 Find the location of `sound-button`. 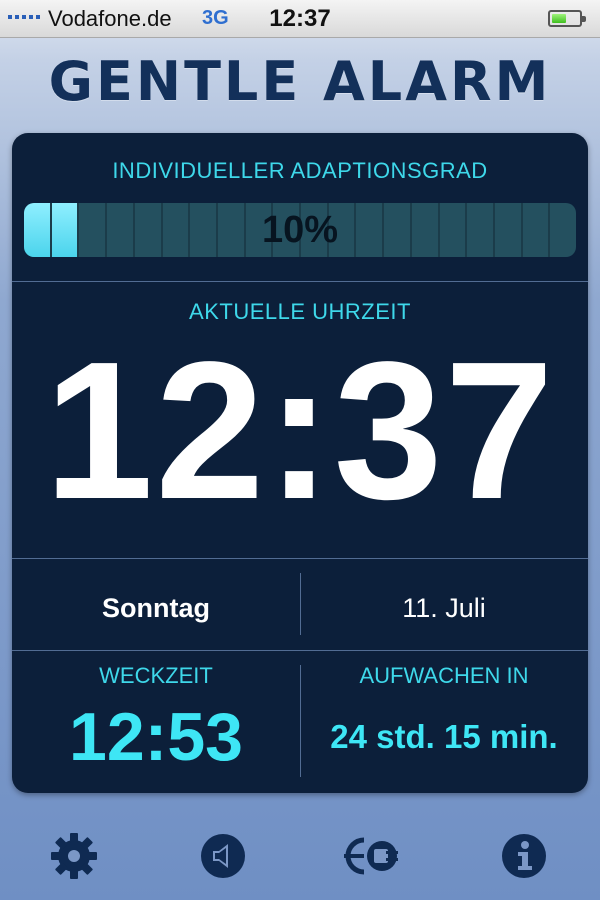

sound-button is located at coordinates (223, 856).